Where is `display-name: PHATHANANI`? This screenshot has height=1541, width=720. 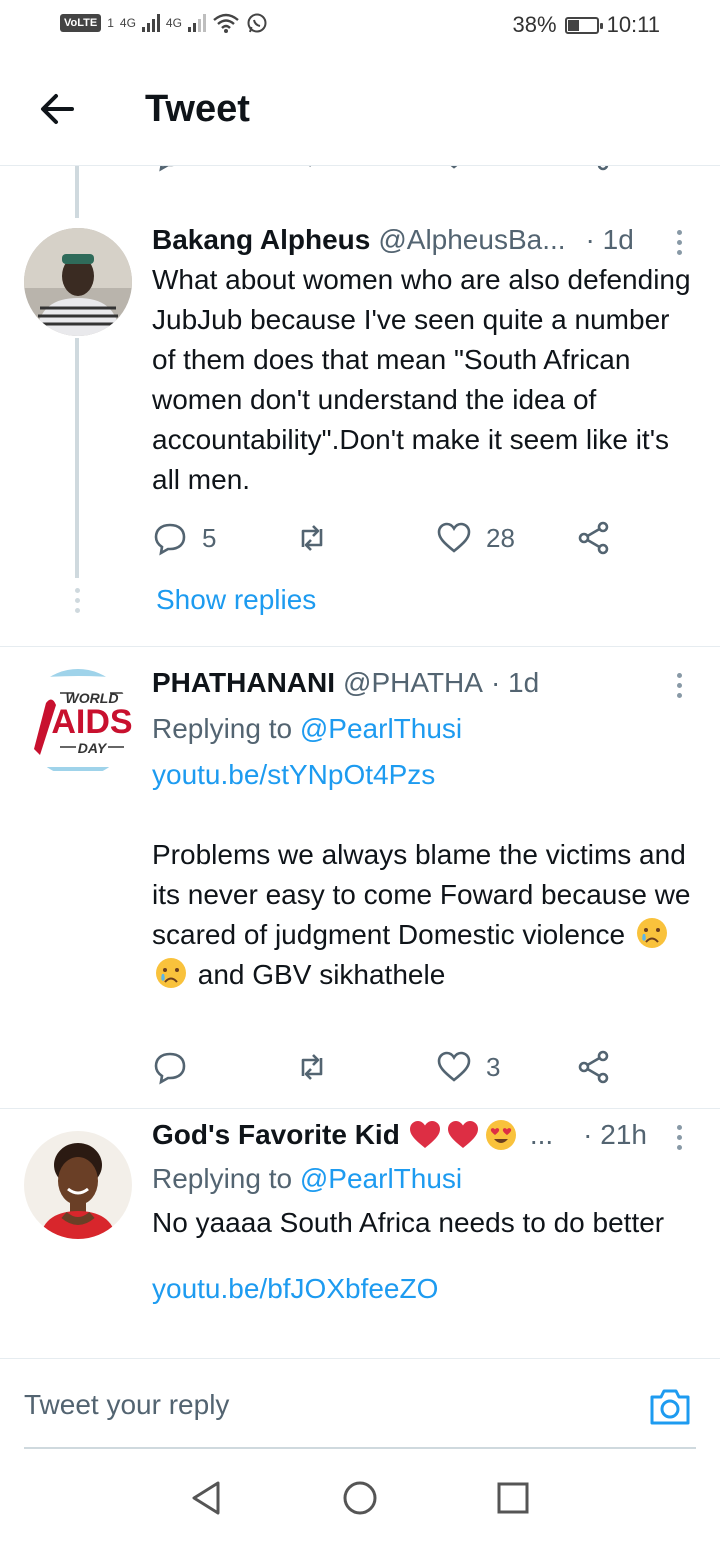 display-name: PHATHANANI is located at coordinates (243, 683).